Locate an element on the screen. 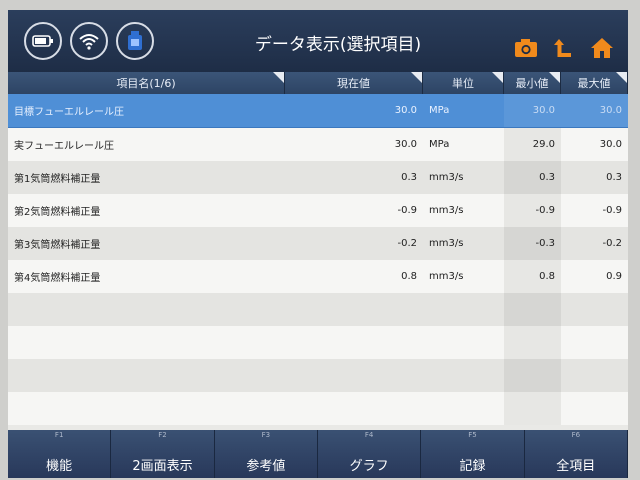 This screenshot has height=480, width=640. function-key-label: 機能 is located at coordinates (59, 466).